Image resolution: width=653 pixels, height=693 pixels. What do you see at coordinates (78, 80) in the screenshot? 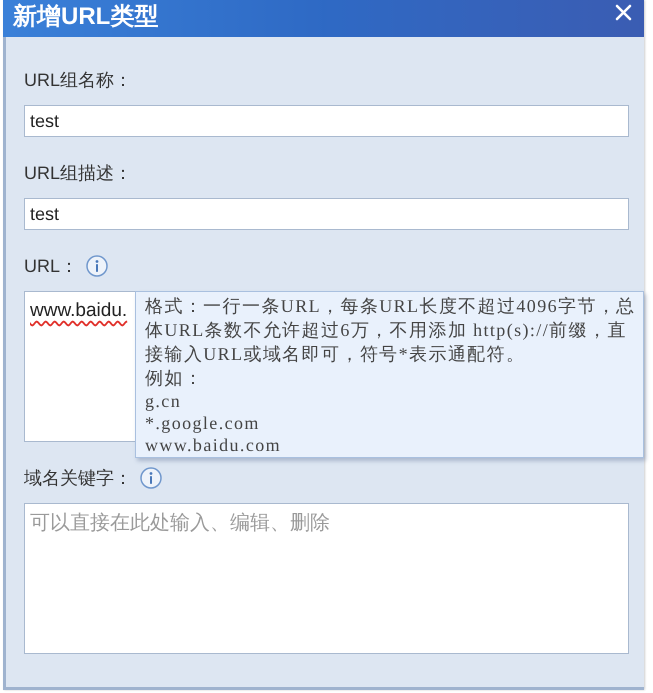
I see `field-label: URL组名称：` at bounding box center [78, 80].